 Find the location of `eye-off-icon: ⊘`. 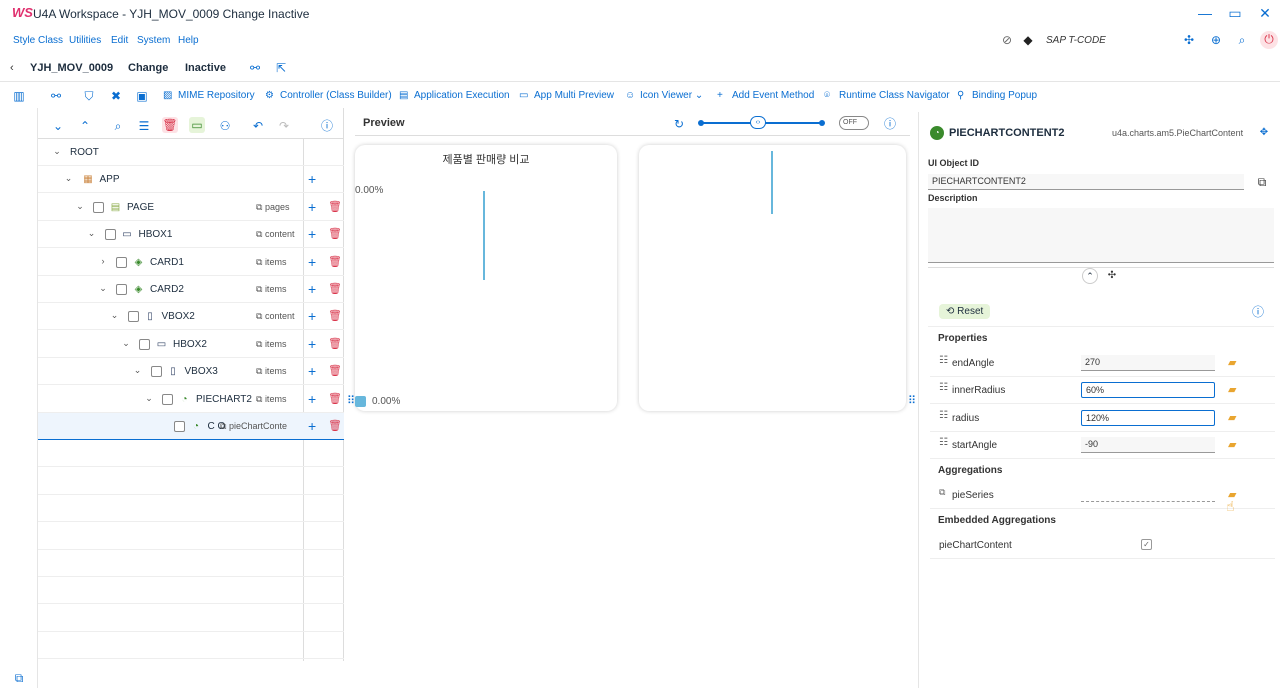

eye-off-icon: ⊘ is located at coordinates (1007, 40).